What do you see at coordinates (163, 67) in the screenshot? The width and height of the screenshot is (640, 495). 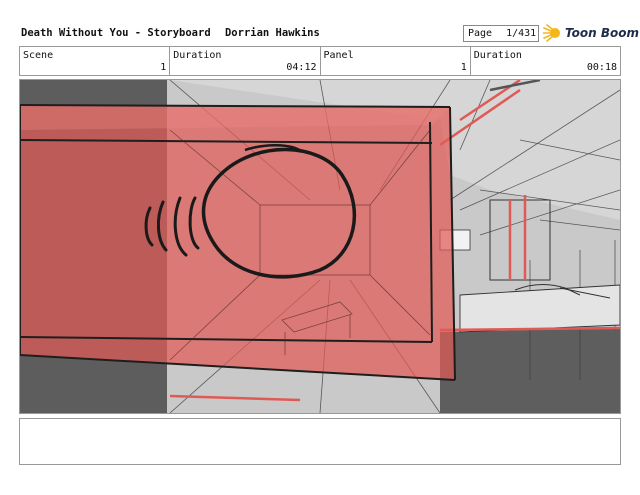 I see `scene-value: 1` at bounding box center [163, 67].